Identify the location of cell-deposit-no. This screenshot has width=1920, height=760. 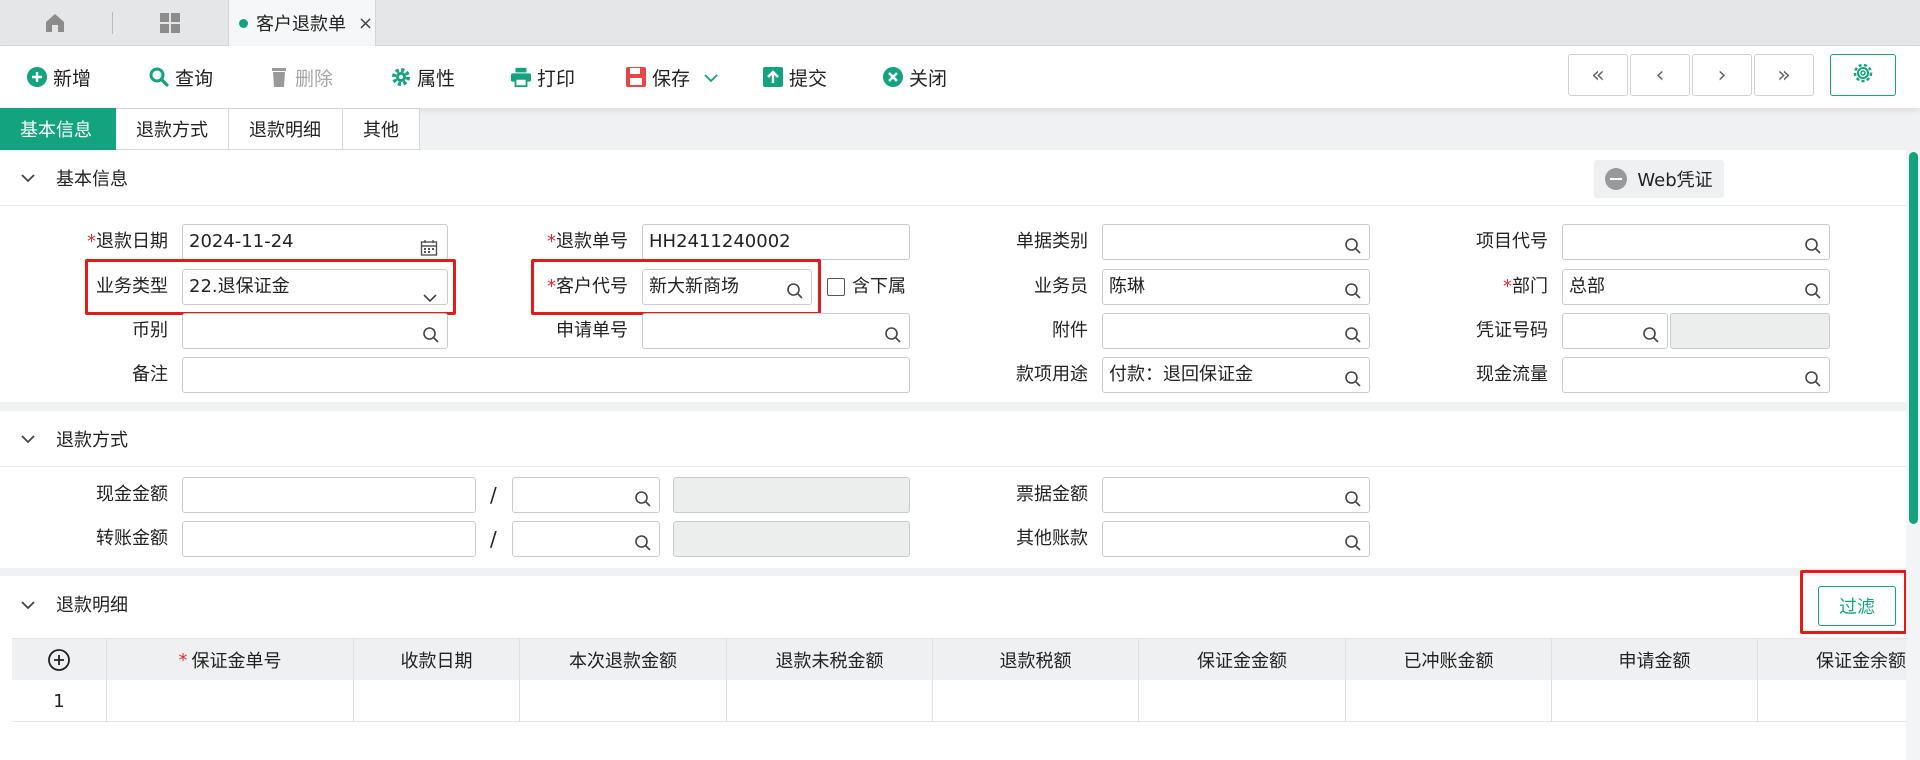
(230, 701).